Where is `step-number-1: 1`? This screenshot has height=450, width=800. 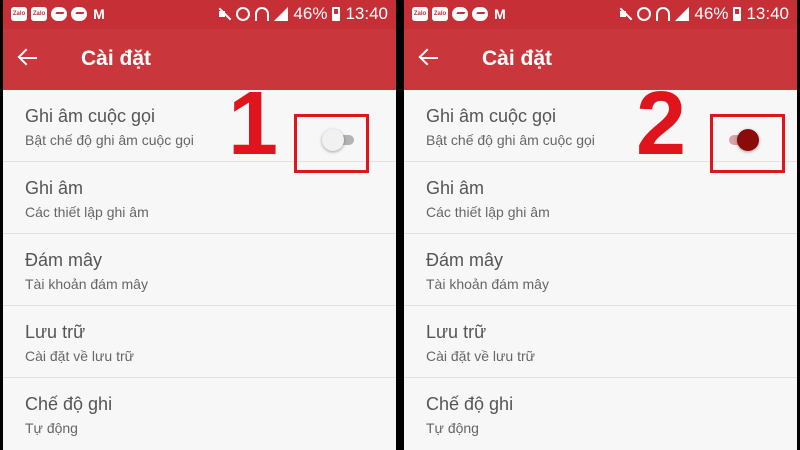 step-number-1: 1 is located at coordinates (253, 124).